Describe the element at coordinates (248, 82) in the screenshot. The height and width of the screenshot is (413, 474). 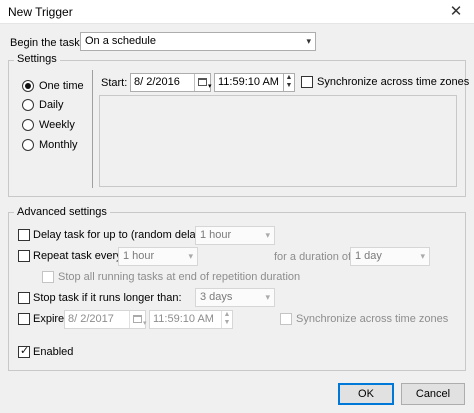
I see `start-time-value: 11:59:10 AM` at that location.